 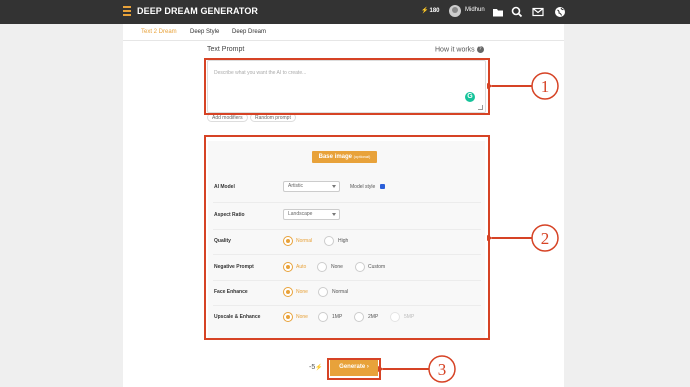 What do you see at coordinates (455, 50) in the screenshot?
I see `how-it-works-text: How it works` at bounding box center [455, 50].